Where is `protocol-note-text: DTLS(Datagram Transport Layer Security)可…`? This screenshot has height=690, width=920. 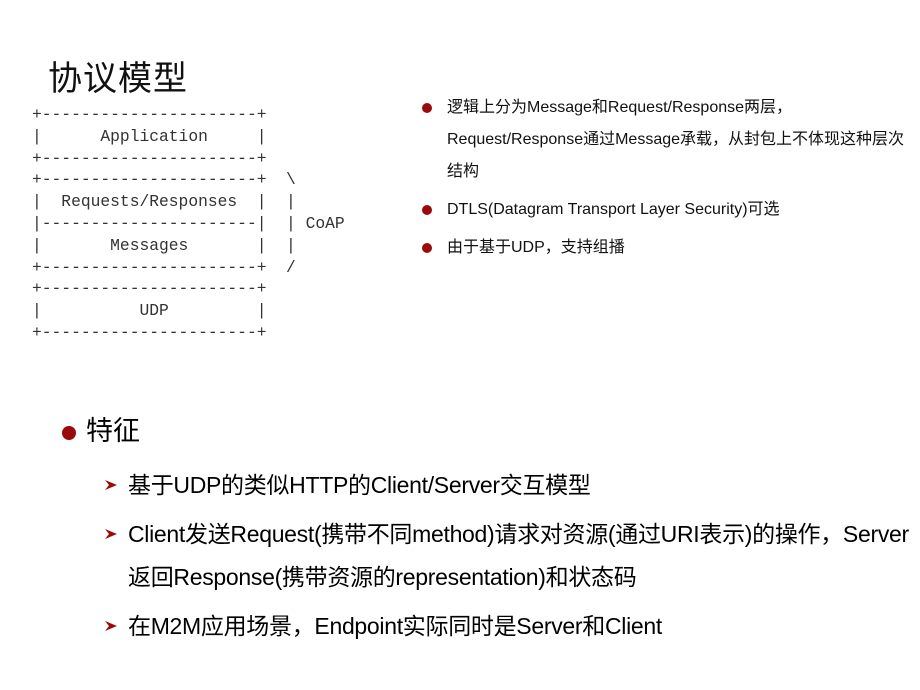 protocol-note-text: DTLS(Datagram Transport Layer Security)可… is located at coordinates (613, 209).